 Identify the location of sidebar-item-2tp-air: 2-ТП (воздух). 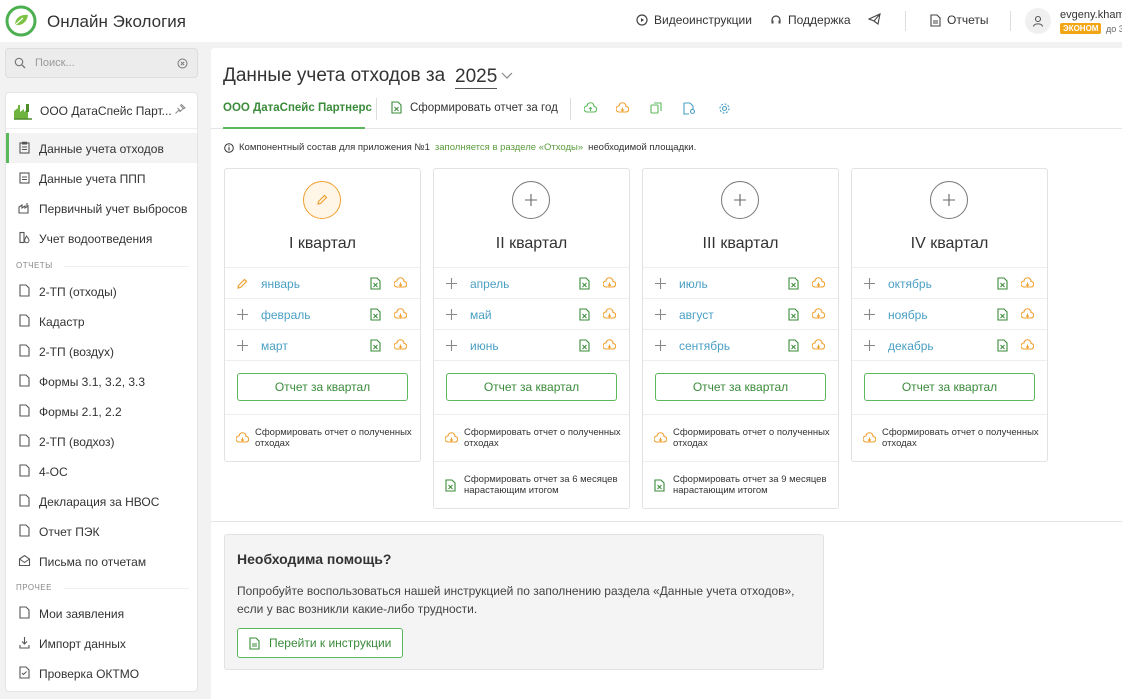
(101, 351).